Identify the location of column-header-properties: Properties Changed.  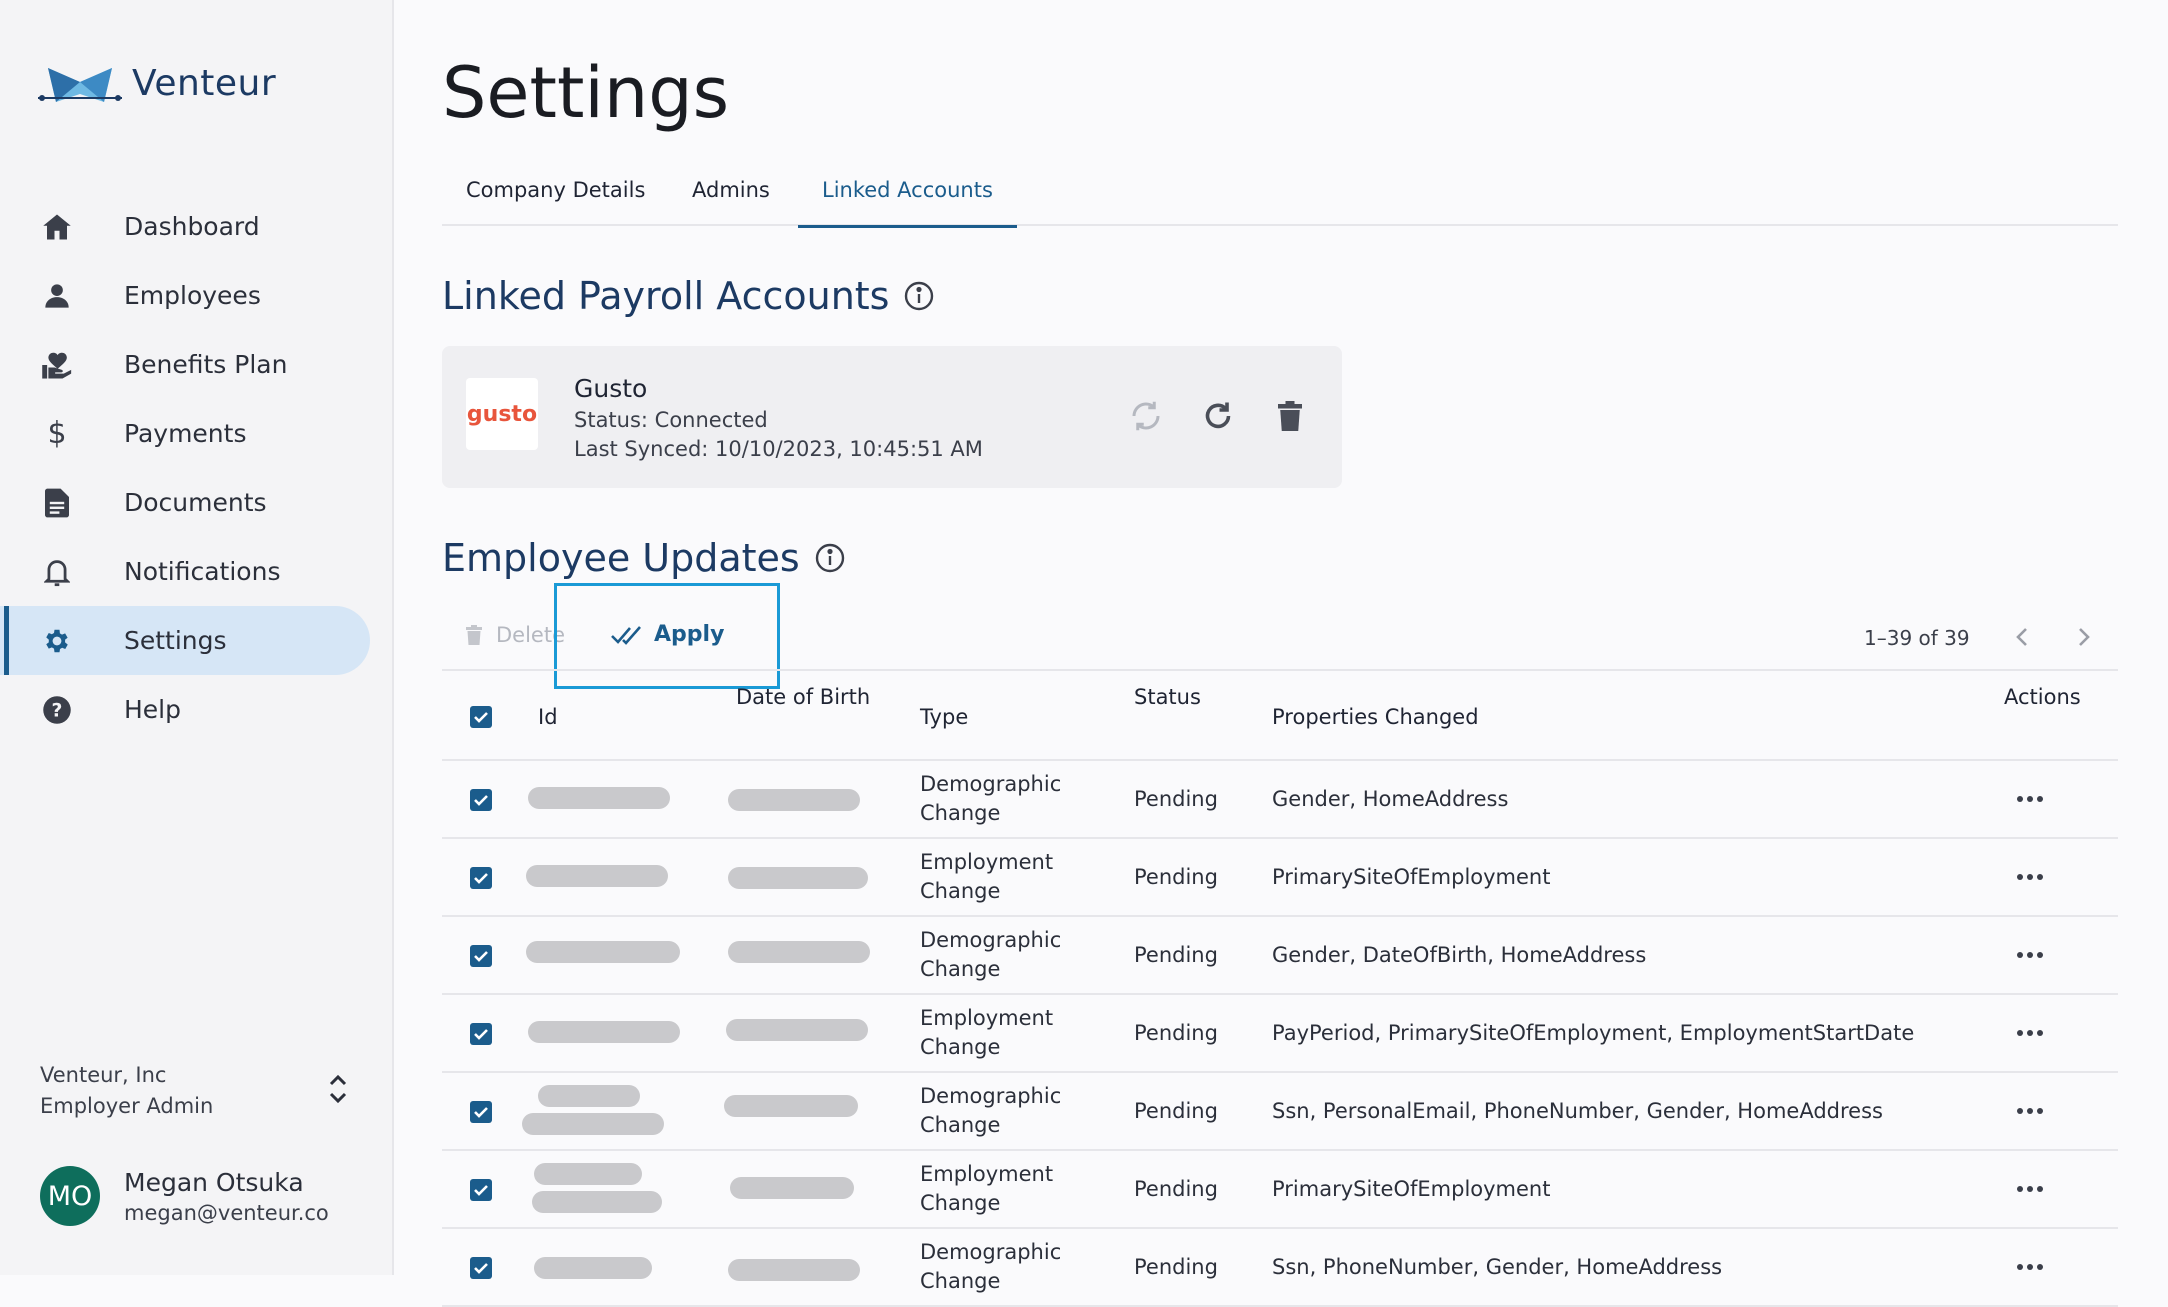
(1375, 717).